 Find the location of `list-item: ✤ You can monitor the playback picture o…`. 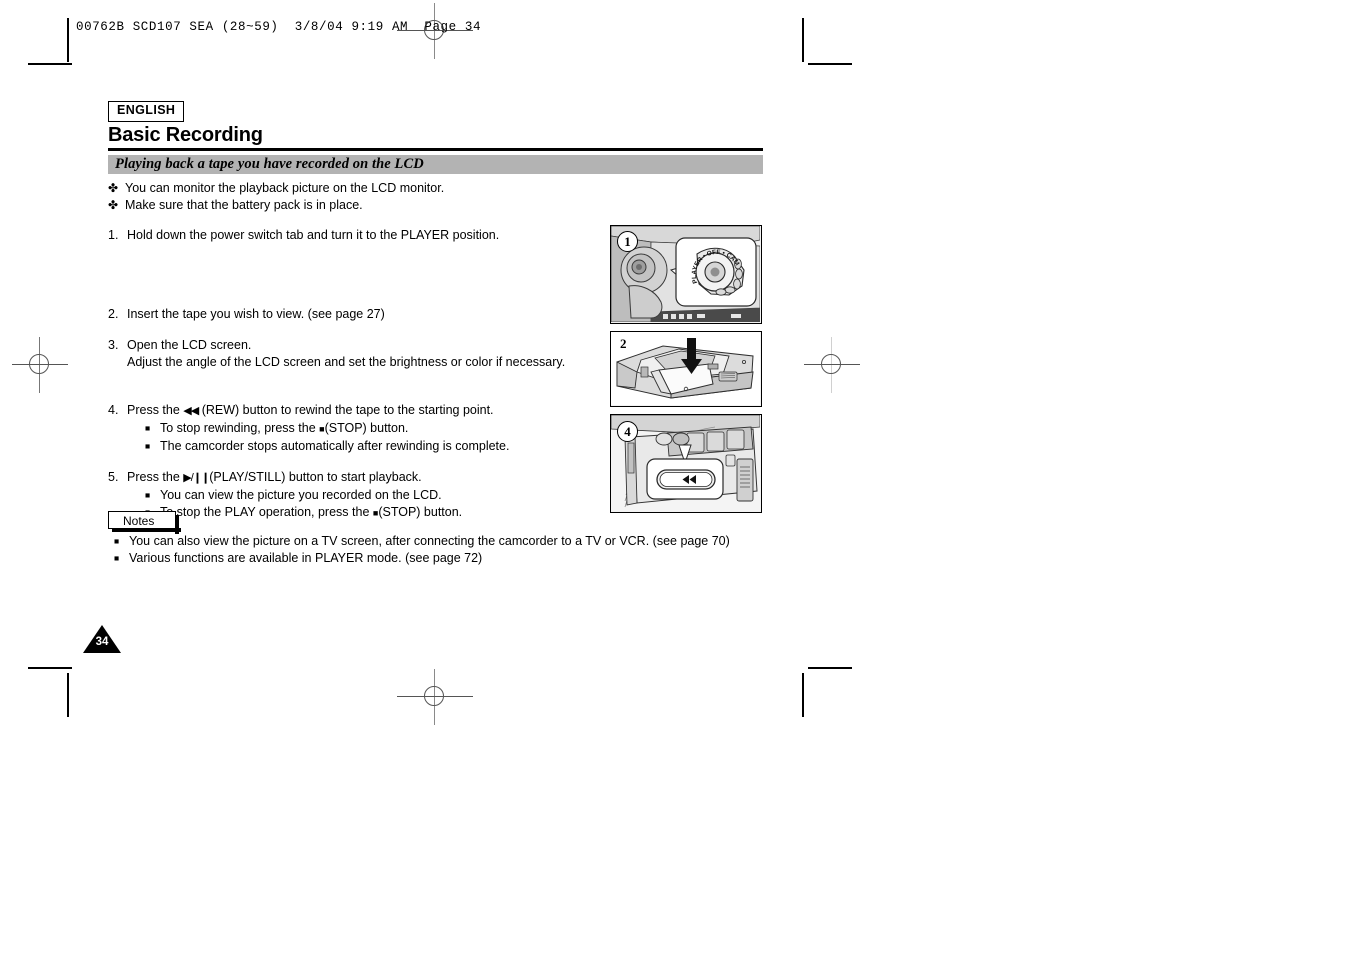

list-item: ✤ You can monitor the playback picture o… is located at coordinates (428, 188).